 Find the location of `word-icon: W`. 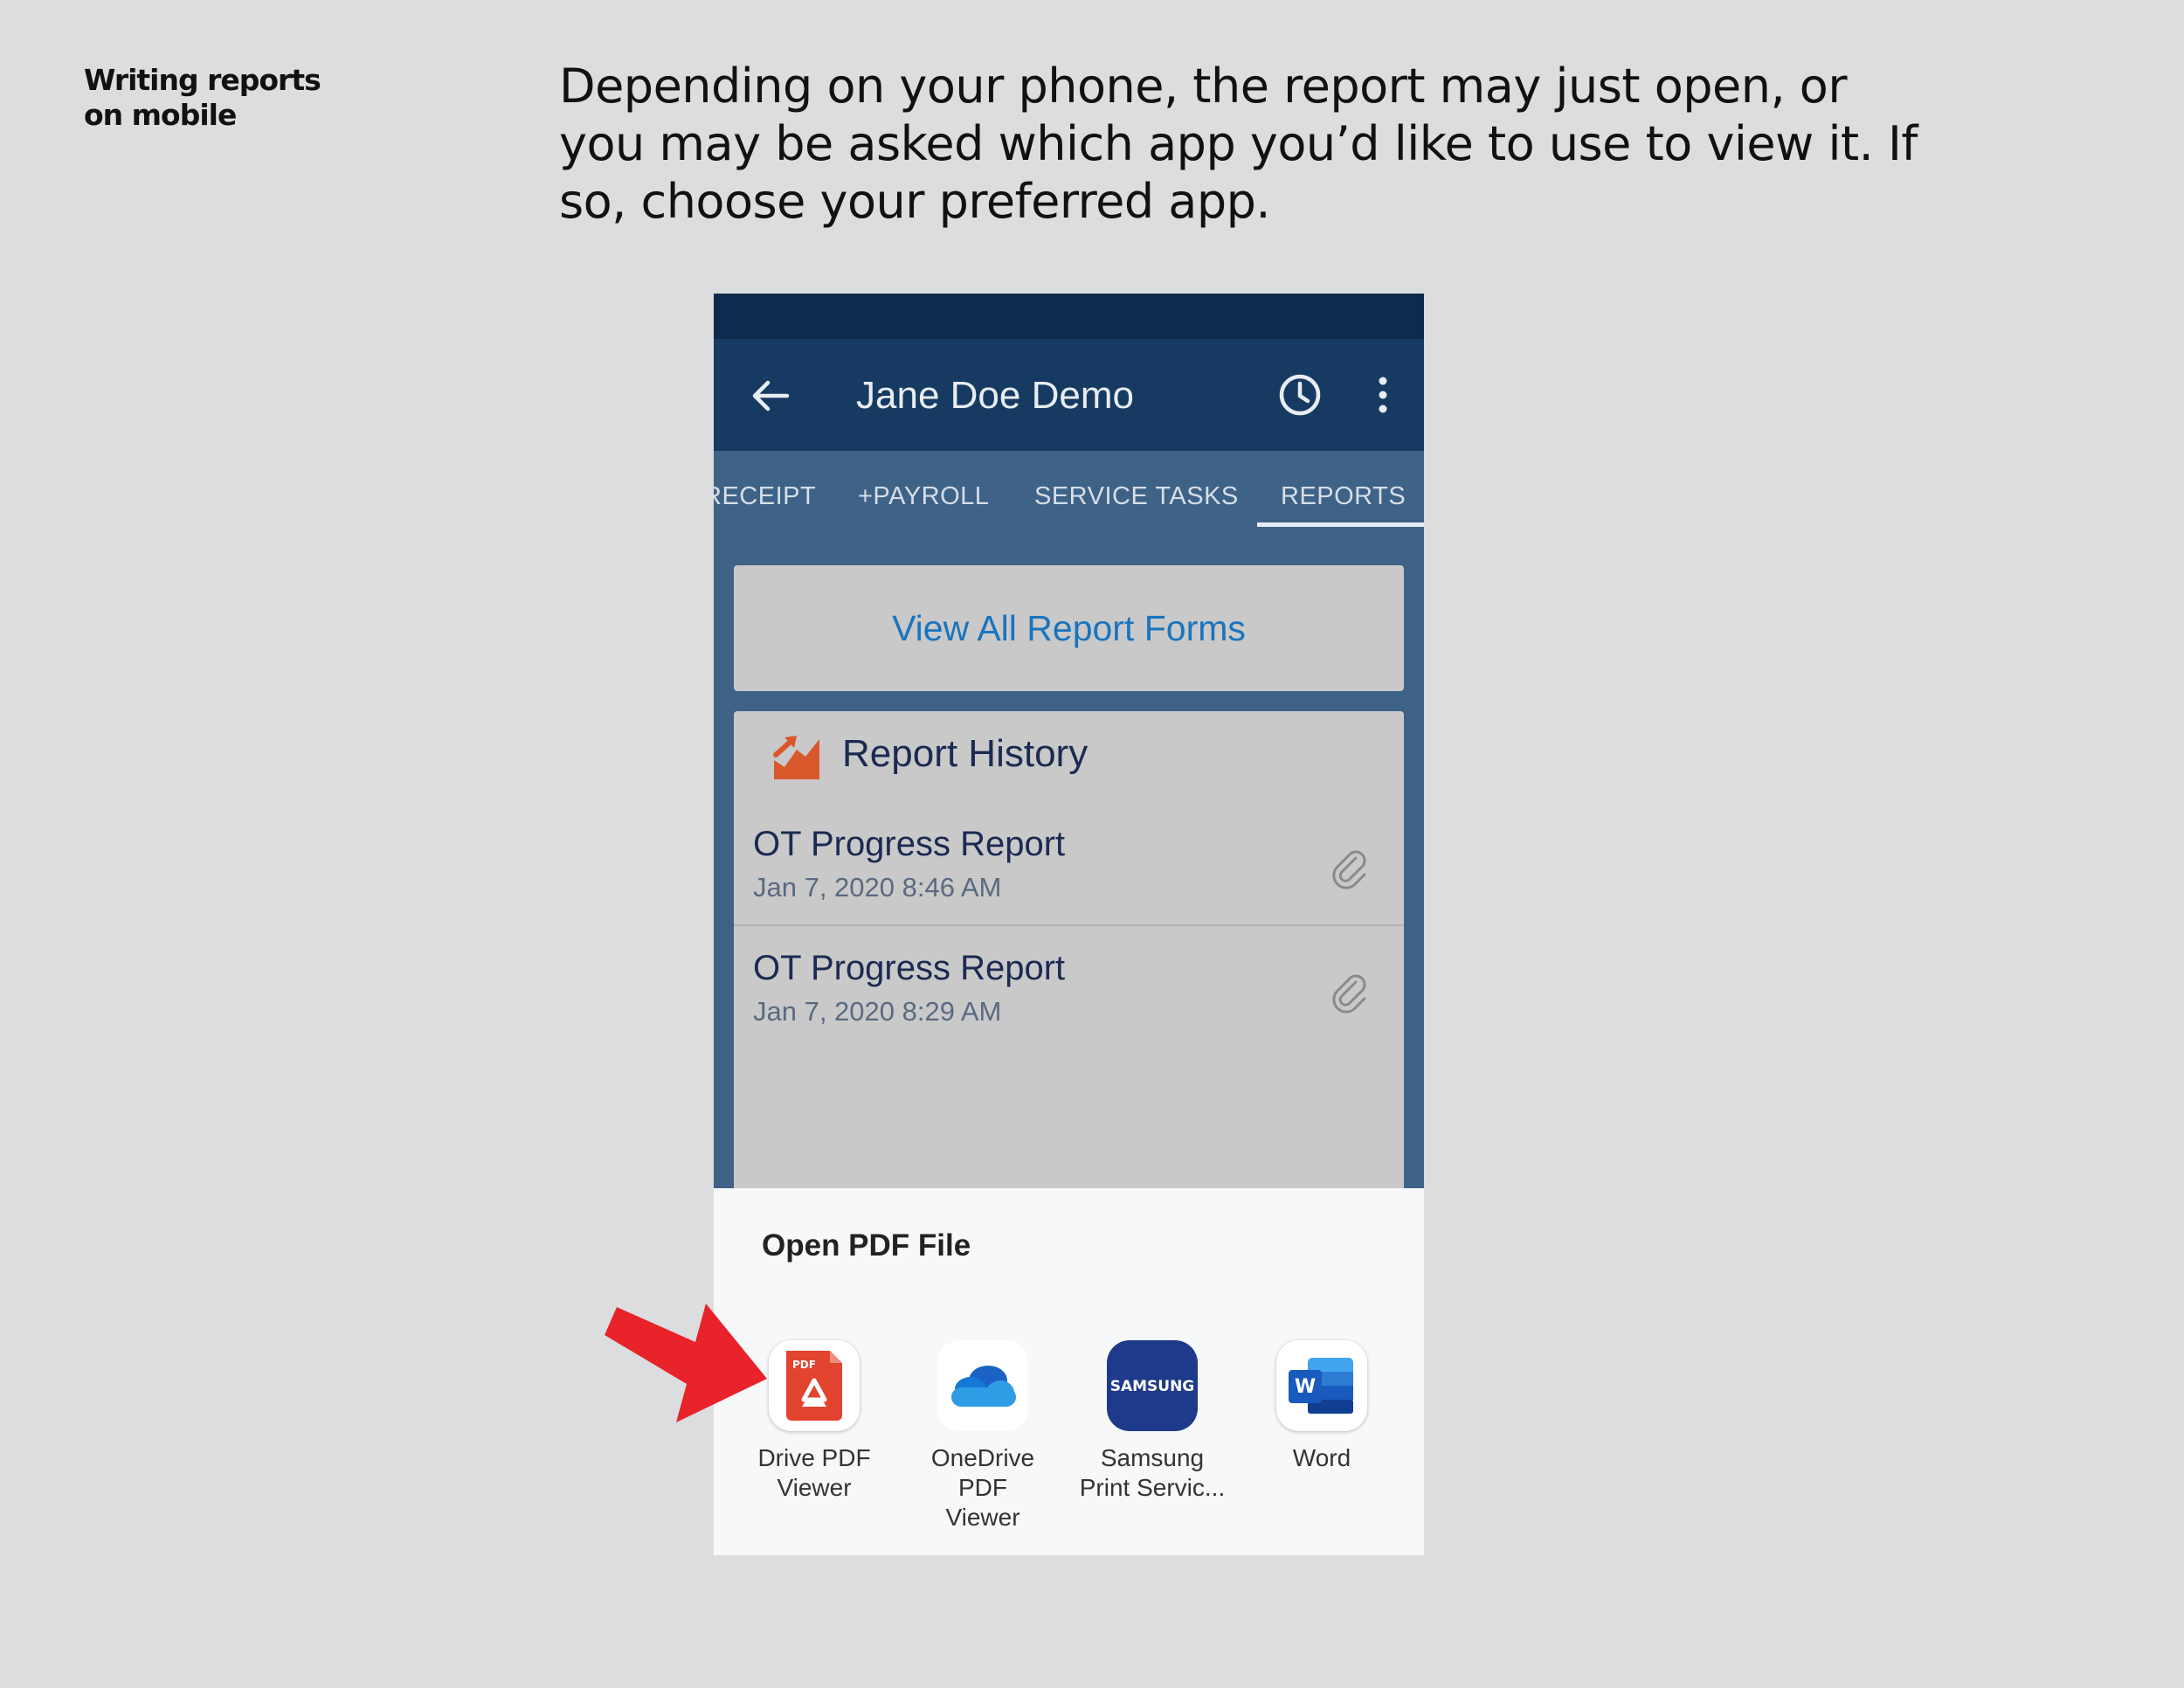

word-icon: W is located at coordinates (1321, 1385).